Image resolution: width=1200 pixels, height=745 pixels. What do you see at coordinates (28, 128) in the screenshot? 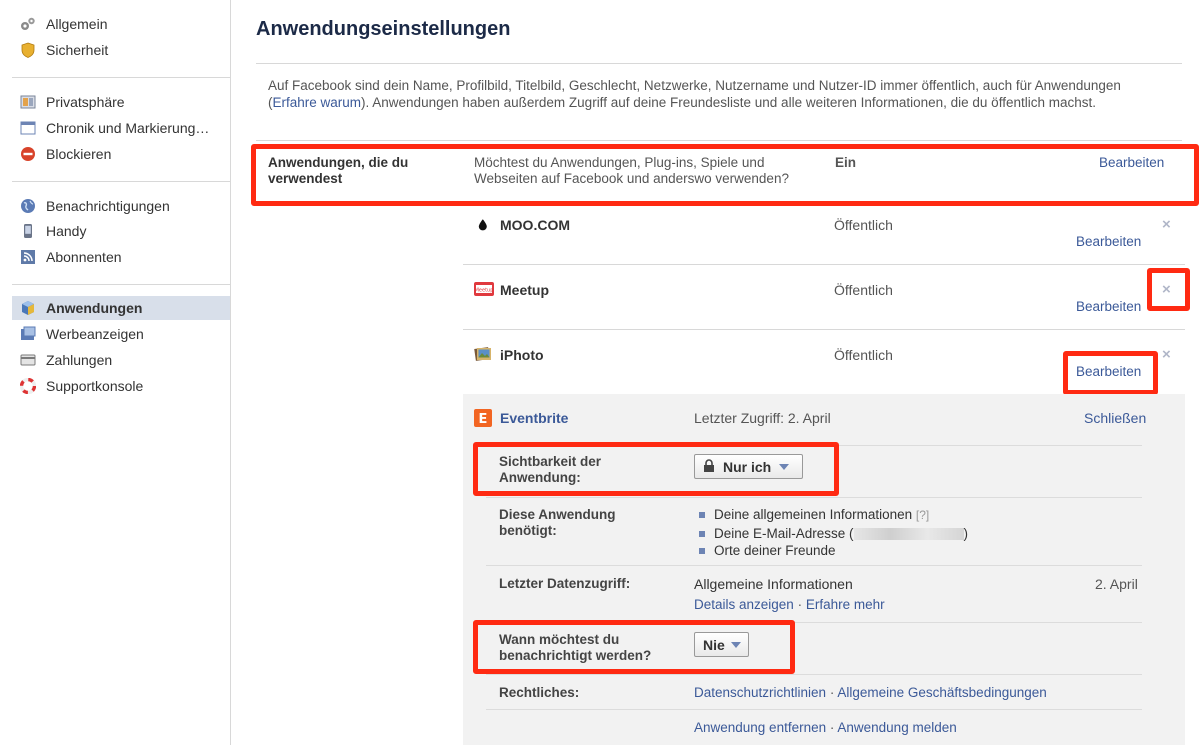
I see `timeline-icon` at bounding box center [28, 128].